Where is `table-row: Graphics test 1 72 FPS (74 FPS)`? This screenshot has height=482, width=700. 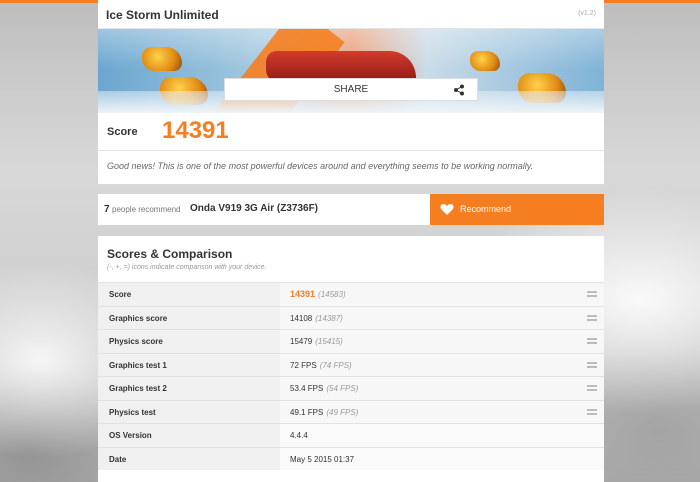 table-row: Graphics test 1 72 FPS (74 FPS) is located at coordinates (351, 364).